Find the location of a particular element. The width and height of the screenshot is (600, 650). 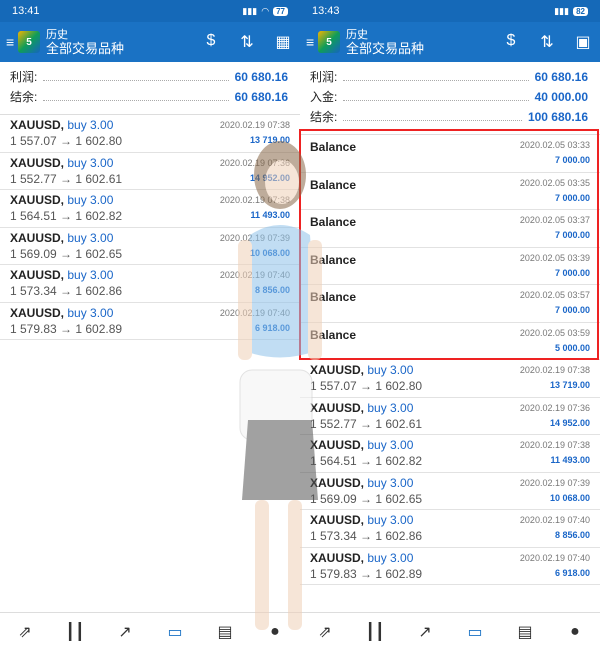

balance-row: Balance 2020.02.05 03:57 7 000.00 is located at coordinates (450, 304).